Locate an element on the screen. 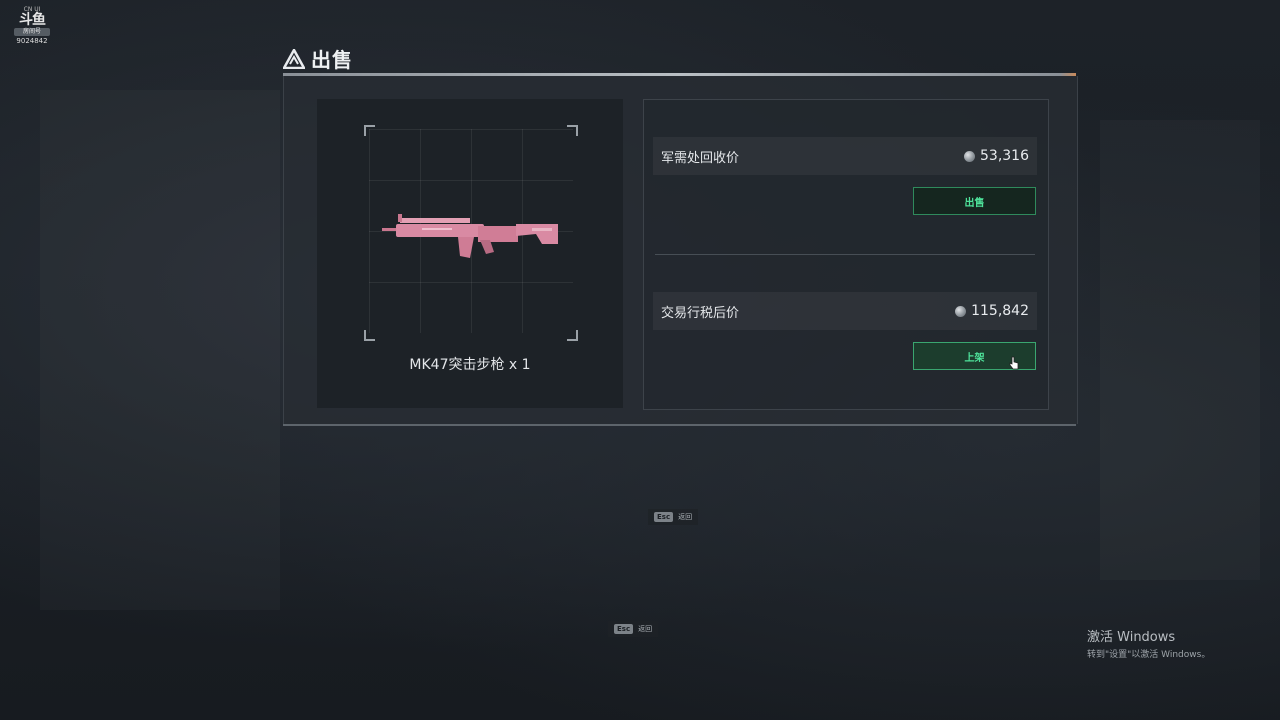 This screenshot has height=720, width=1280. recycle-price-value: 53,316 is located at coordinates (1004, 156).